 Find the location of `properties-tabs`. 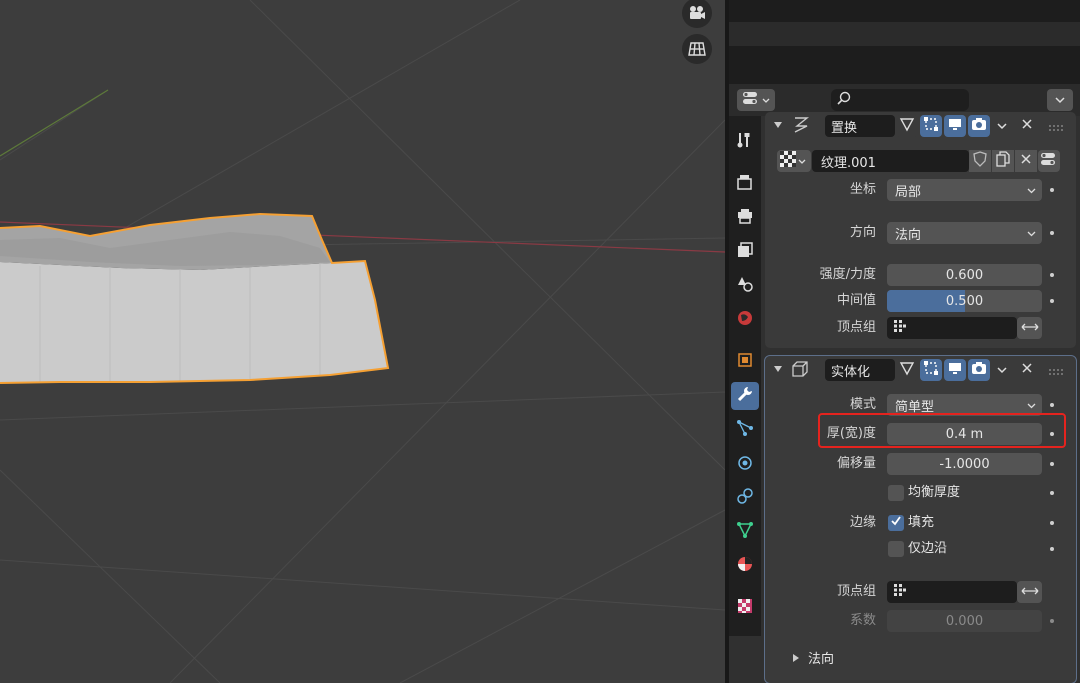

properties-tabs is located at coordinates (745, 376).